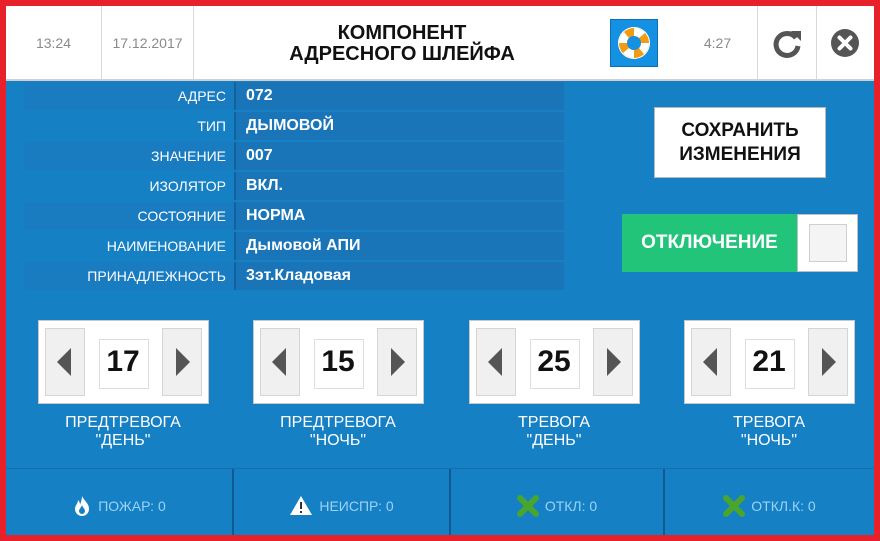  I want to click on stepper-prealarm-night: 15, so click(338, 362).